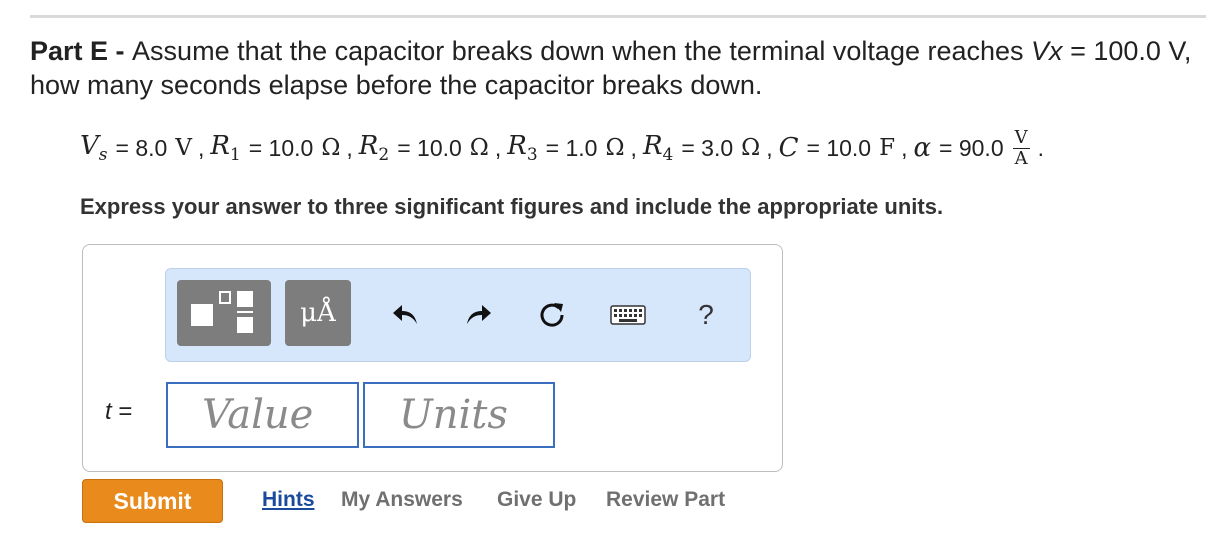 The image size is (1214, 546). Describe the element at coordinates (94, 148) in the screenshot. I see `vs-symbol: Vs` at that location.